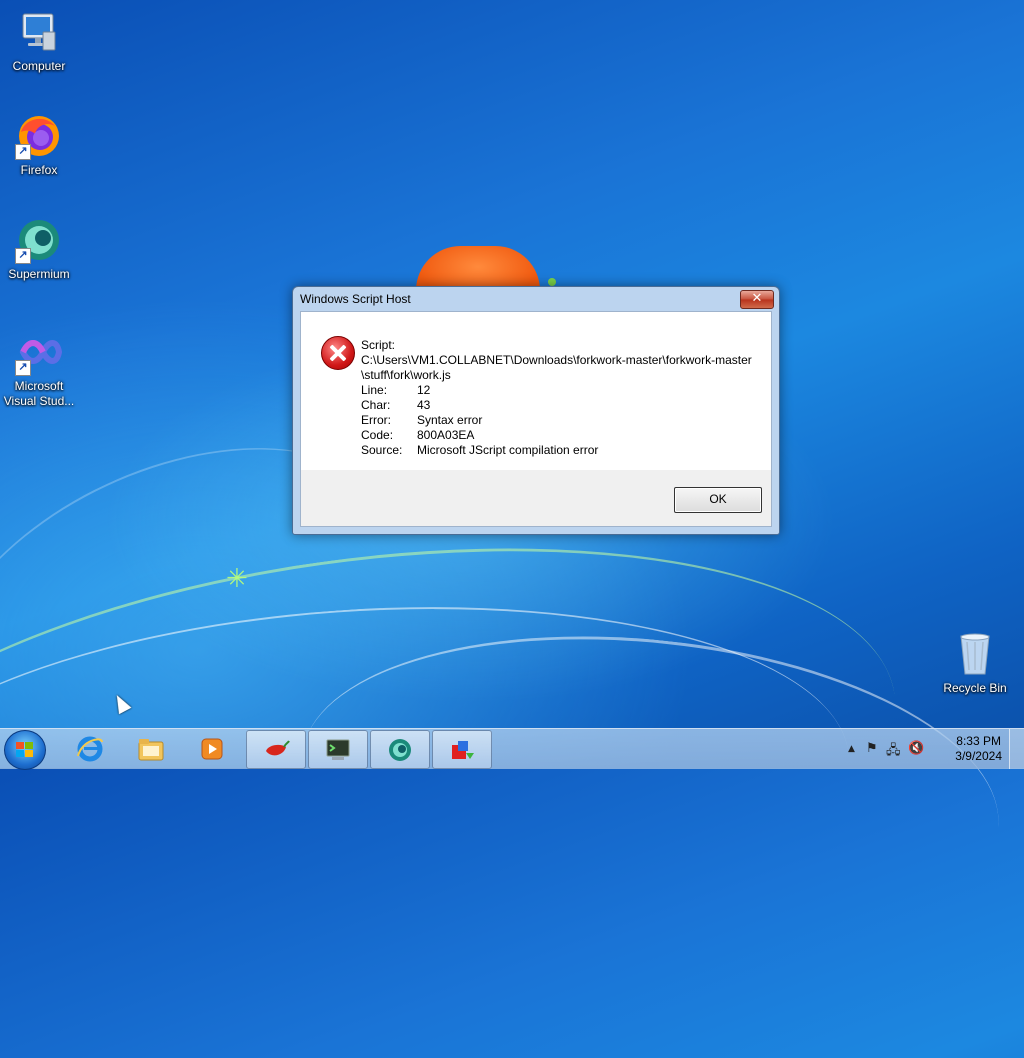 This screenshot has width=1024, height=1058. Describe the element at coordinates (872, 748) in the screenshot. I see `action-center-flag-icon: ⚑` at that location.